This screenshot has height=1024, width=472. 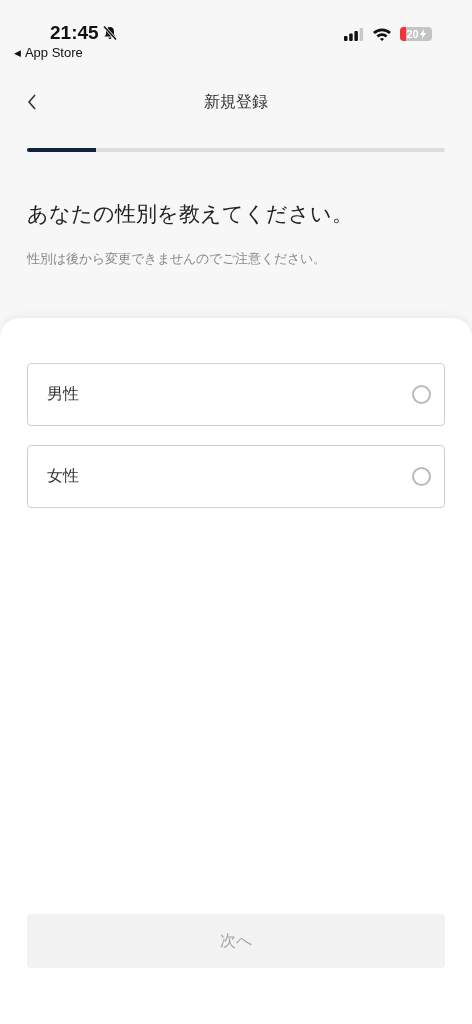 I want to click on gender-option: 男性, so click(x=236, y=394).